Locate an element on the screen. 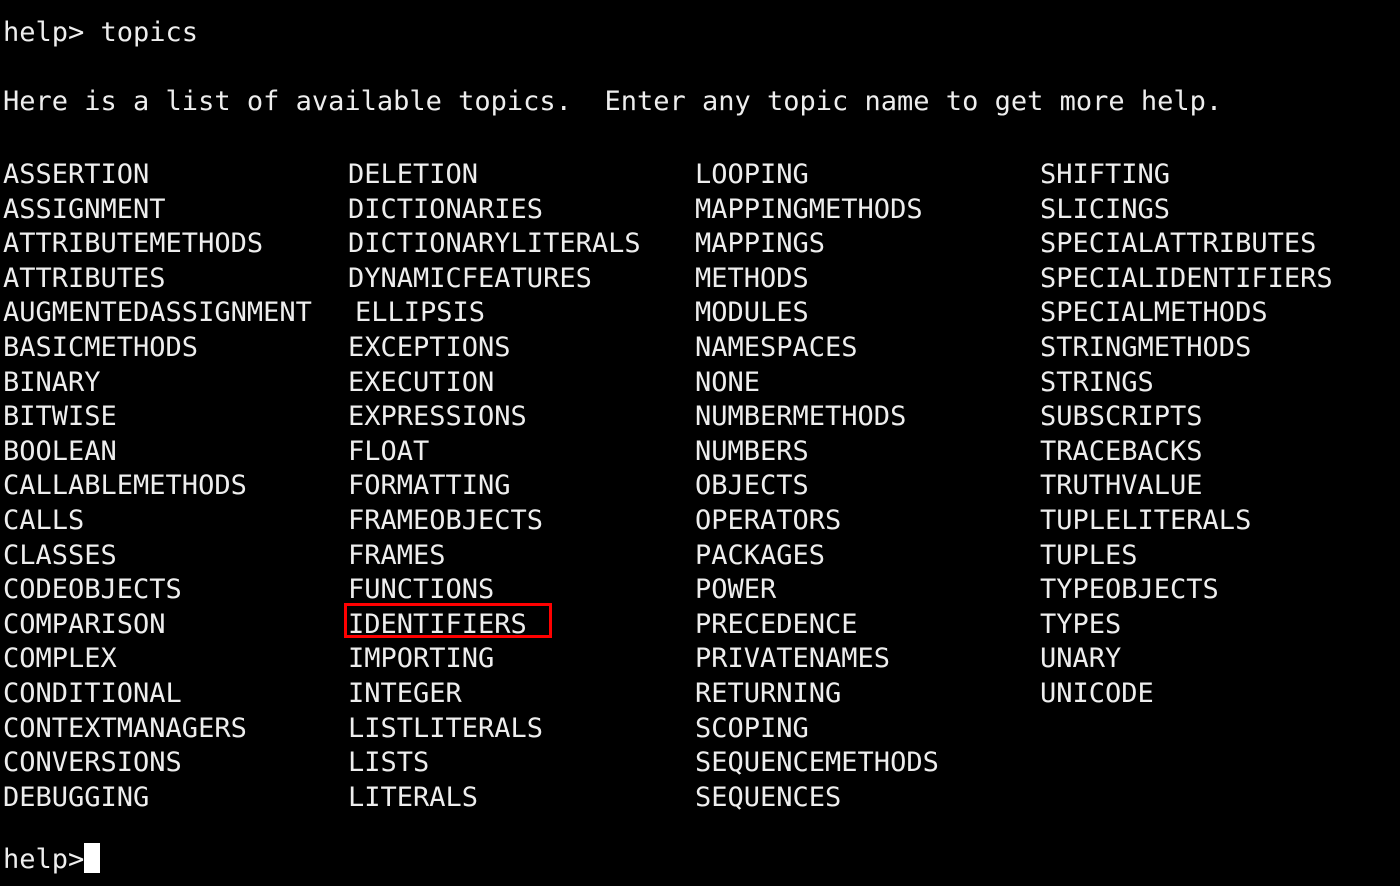 Image resolution: width=1400 pixels, height=886 pixels. topic-item: BASICMETHODS is located at coordinates (100, 348).